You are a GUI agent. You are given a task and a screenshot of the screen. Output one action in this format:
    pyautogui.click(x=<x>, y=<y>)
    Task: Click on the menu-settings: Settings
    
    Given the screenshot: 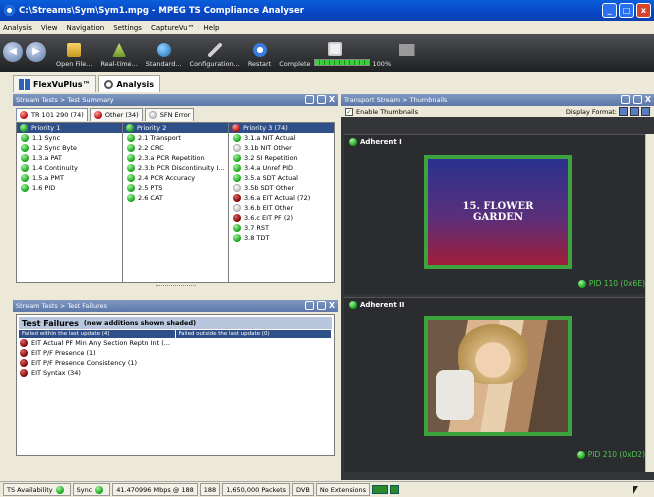 What is the action you would take?
    pyautogui.click(x=127, y=28)
    